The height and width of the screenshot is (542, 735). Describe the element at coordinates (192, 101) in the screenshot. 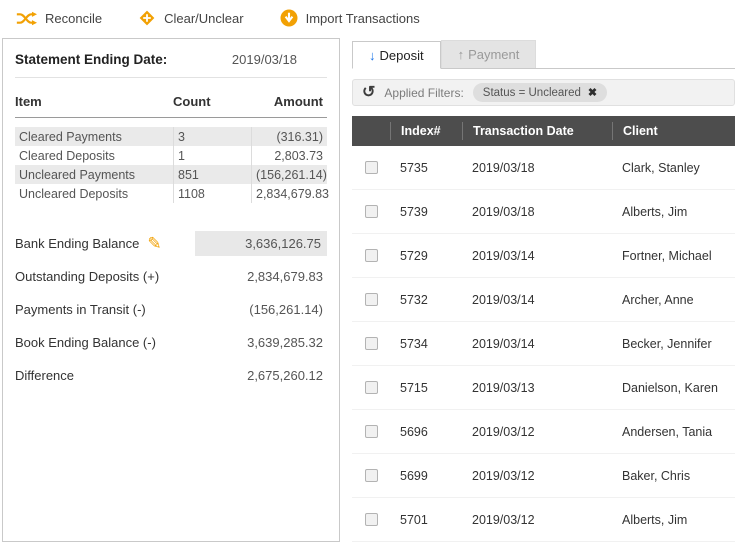

I see `col-count: Count` at that location.